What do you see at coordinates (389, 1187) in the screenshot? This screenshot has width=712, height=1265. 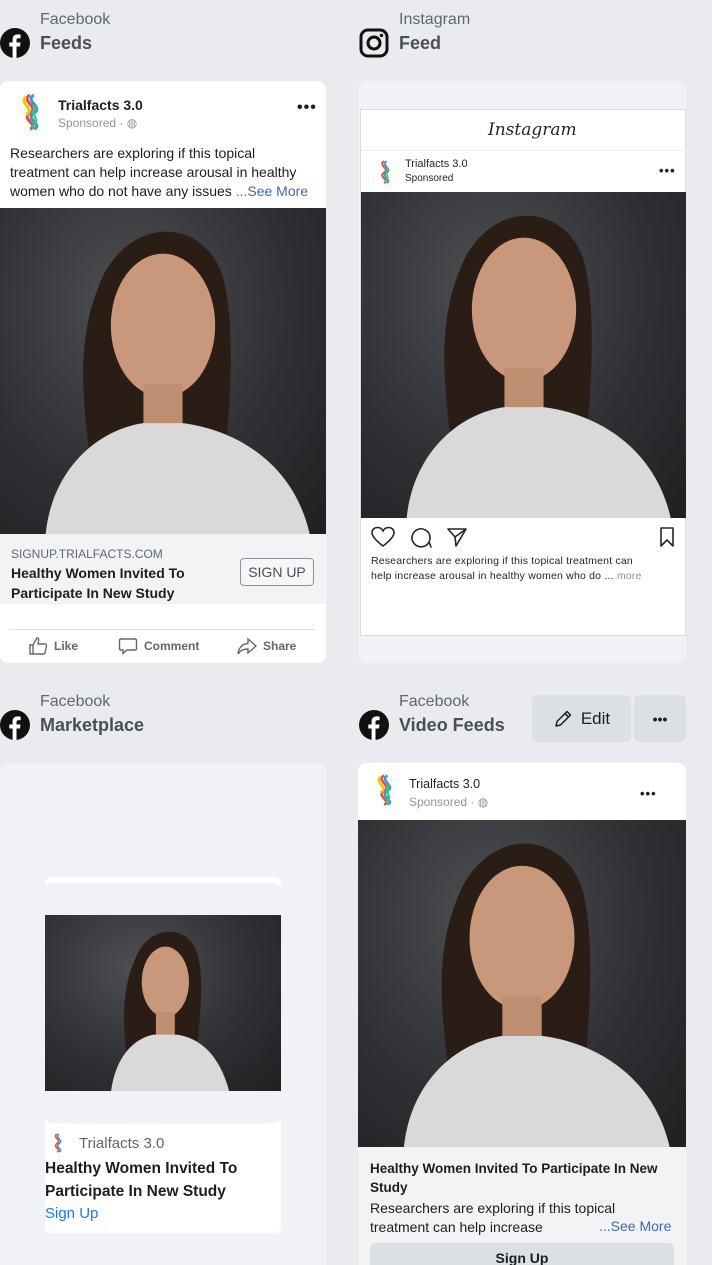 I see `headline-line: Study` at bounding box center [389, 1187].